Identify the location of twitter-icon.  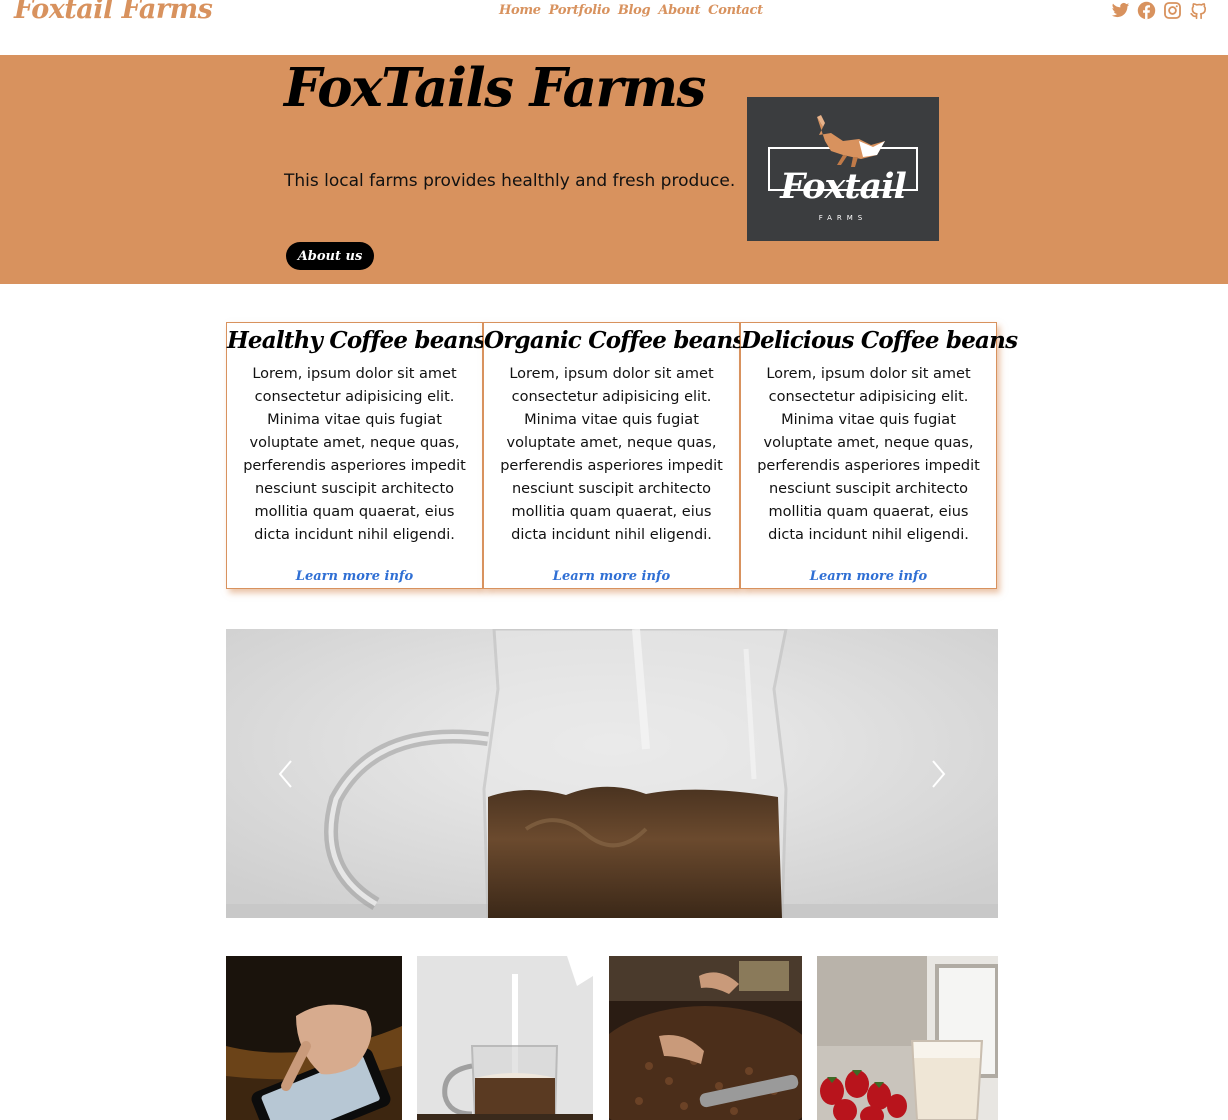
(1120, 10).